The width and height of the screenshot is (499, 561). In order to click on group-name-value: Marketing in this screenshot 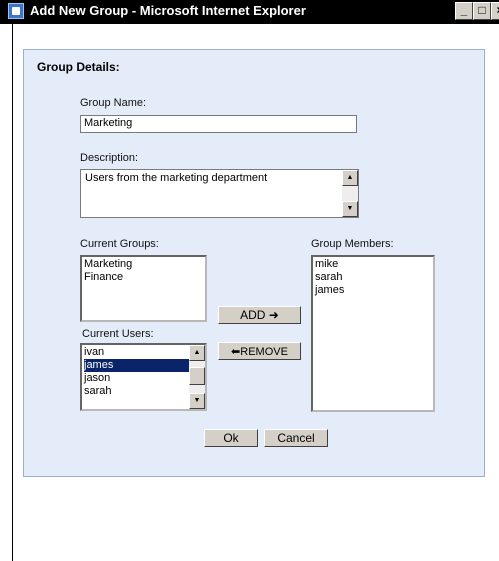, I will do `click(108, 123)`.